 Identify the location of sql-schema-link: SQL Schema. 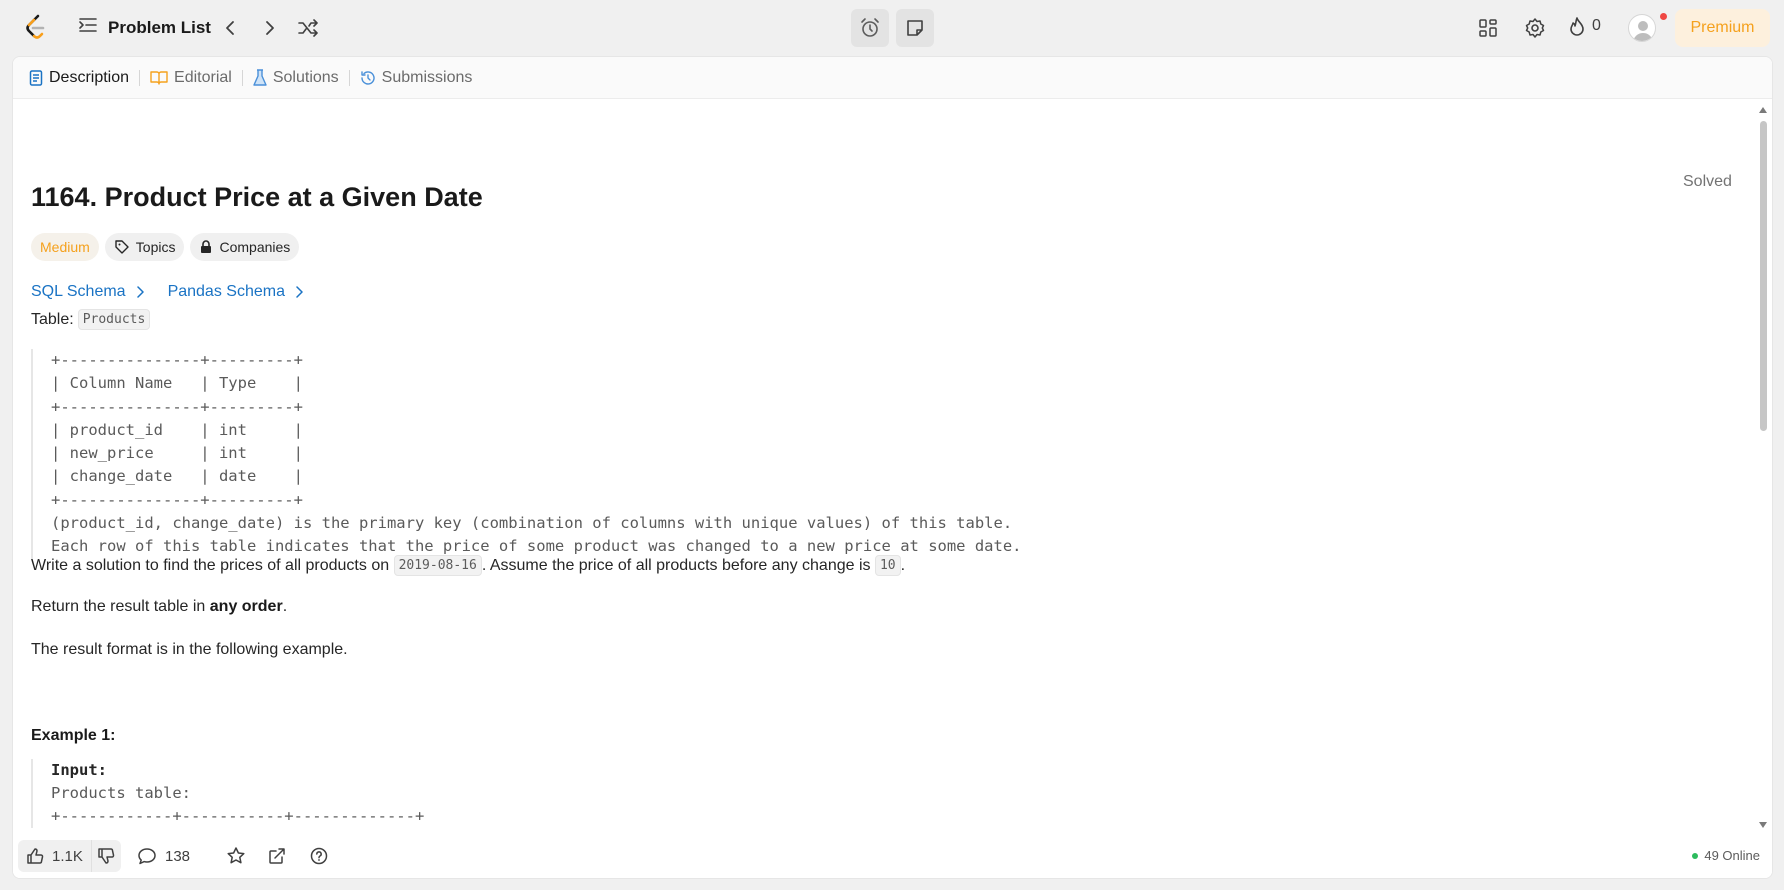
(87, 292).